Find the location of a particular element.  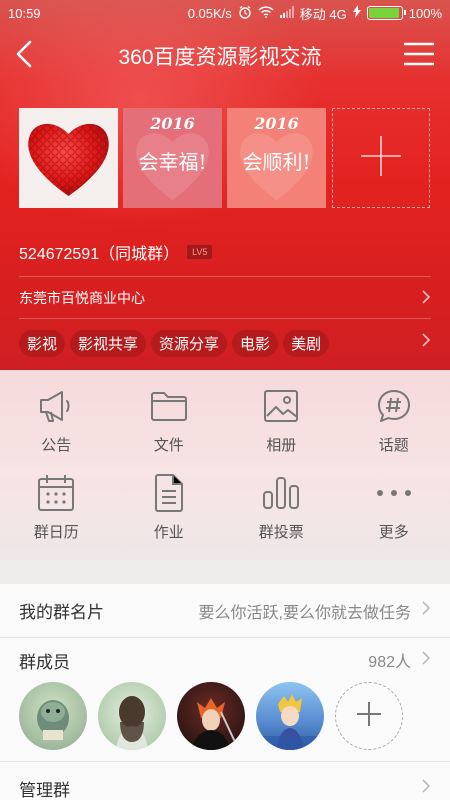

group-photo-heart is located at coordinates (68, 158).